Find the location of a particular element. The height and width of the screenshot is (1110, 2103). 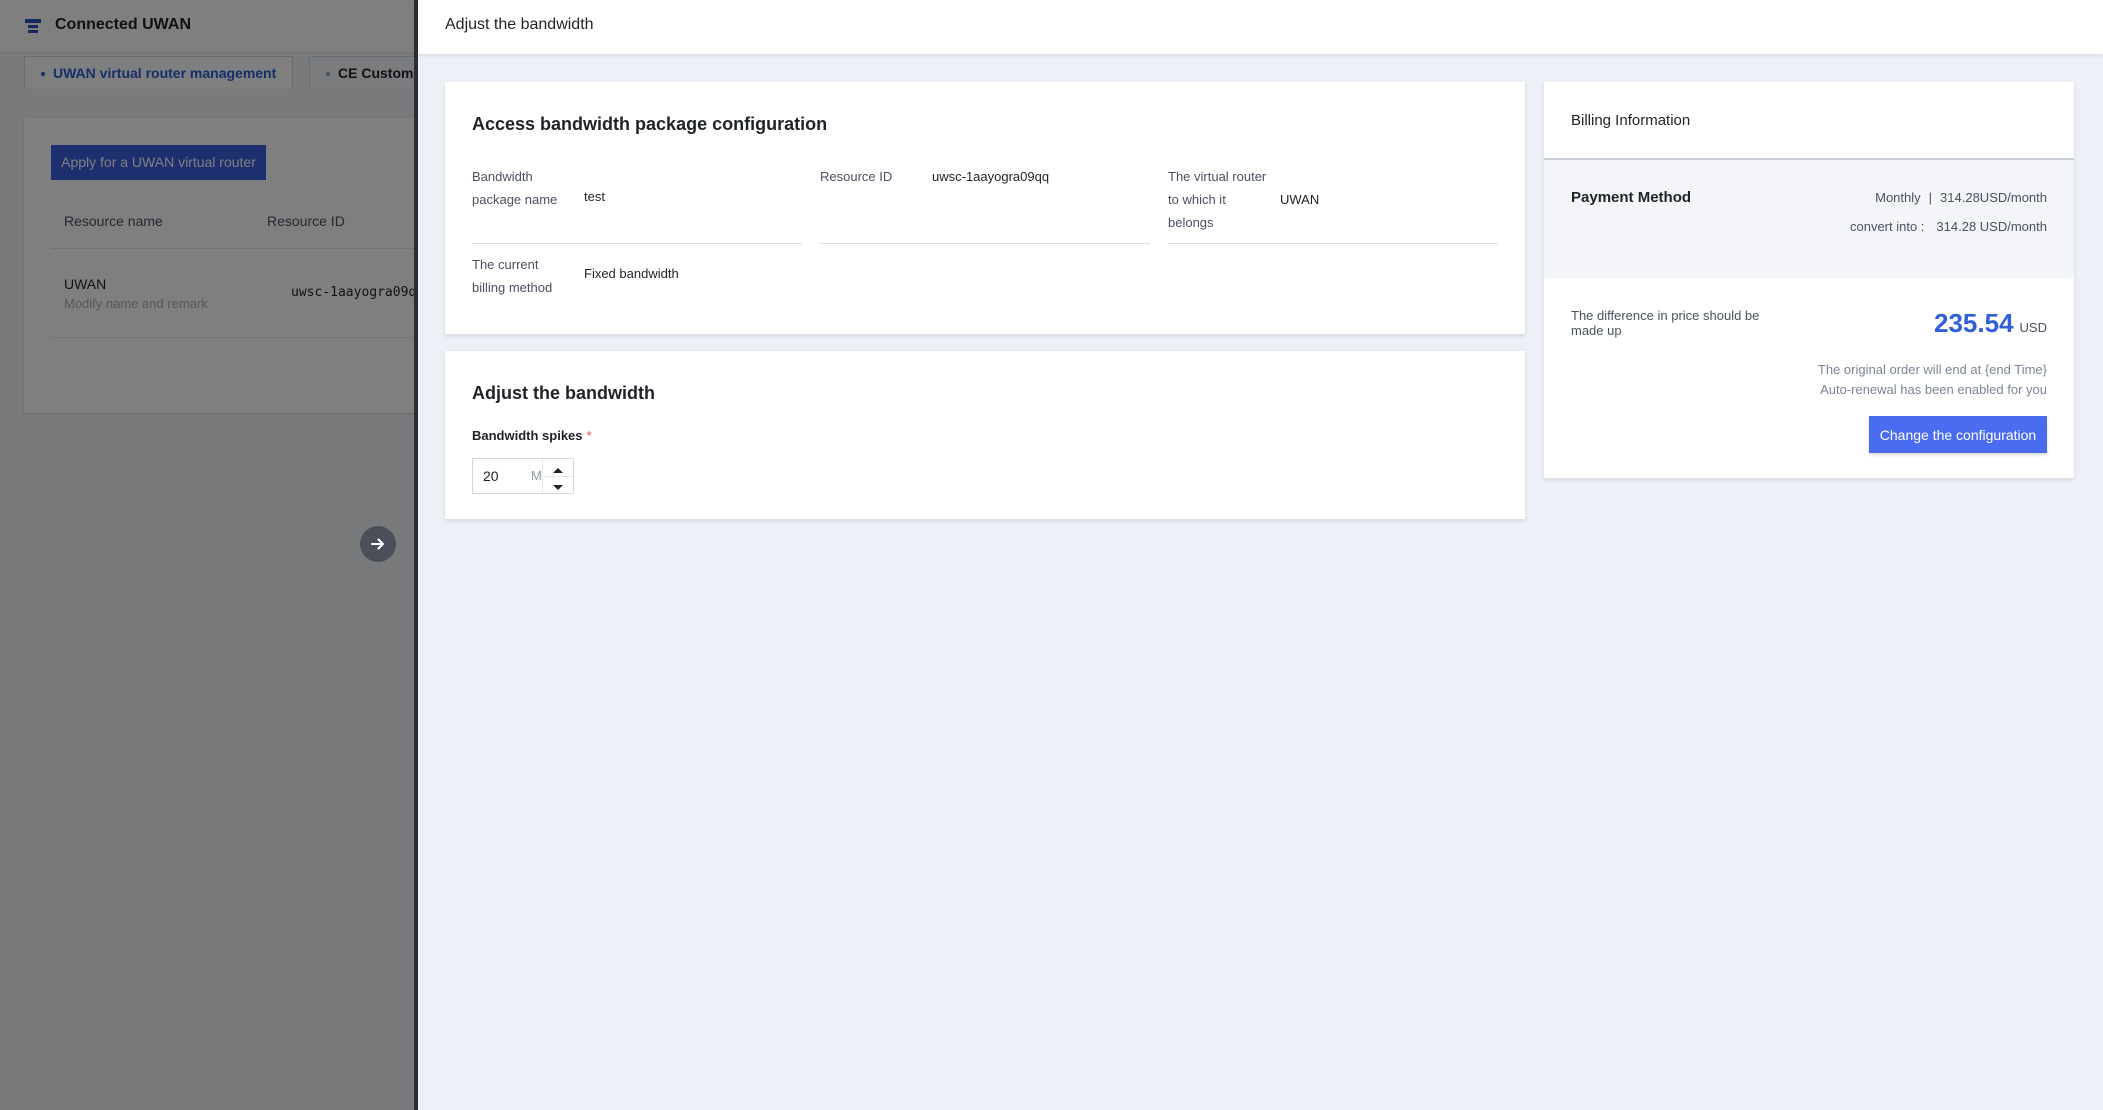

convert-line: convert into : 314.28 USD/month is located at coordinates (1948, 226).